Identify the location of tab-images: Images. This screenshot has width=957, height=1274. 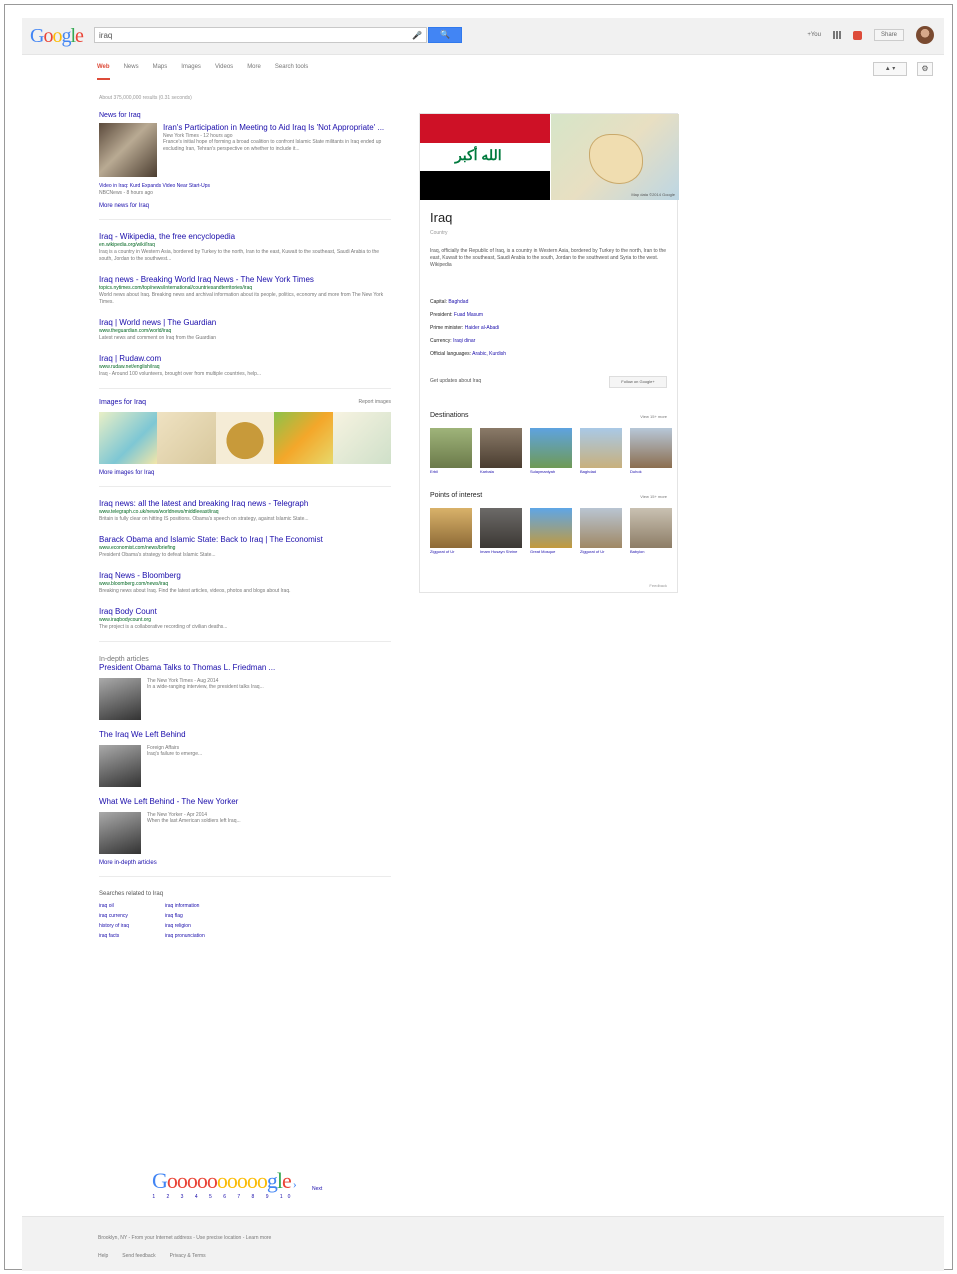
(191, 72).